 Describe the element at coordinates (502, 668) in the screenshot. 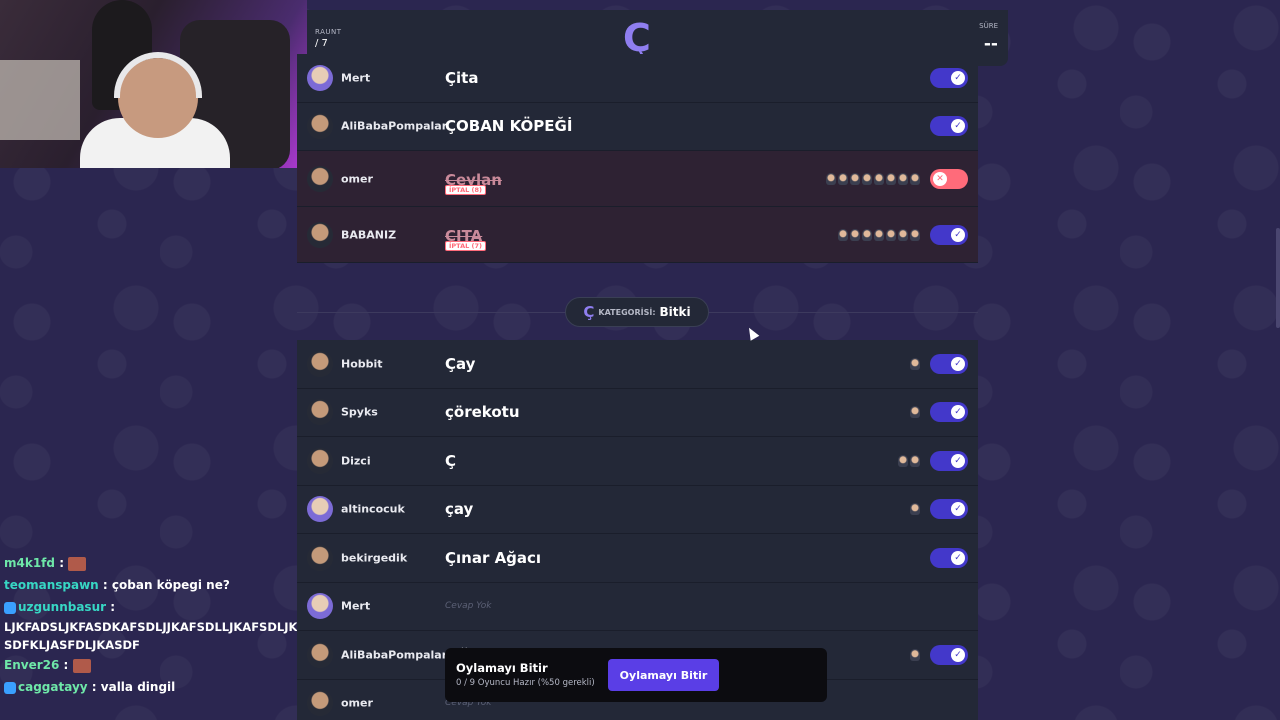

I see `end-voting-title: Oylamayı Bitir` at that location.